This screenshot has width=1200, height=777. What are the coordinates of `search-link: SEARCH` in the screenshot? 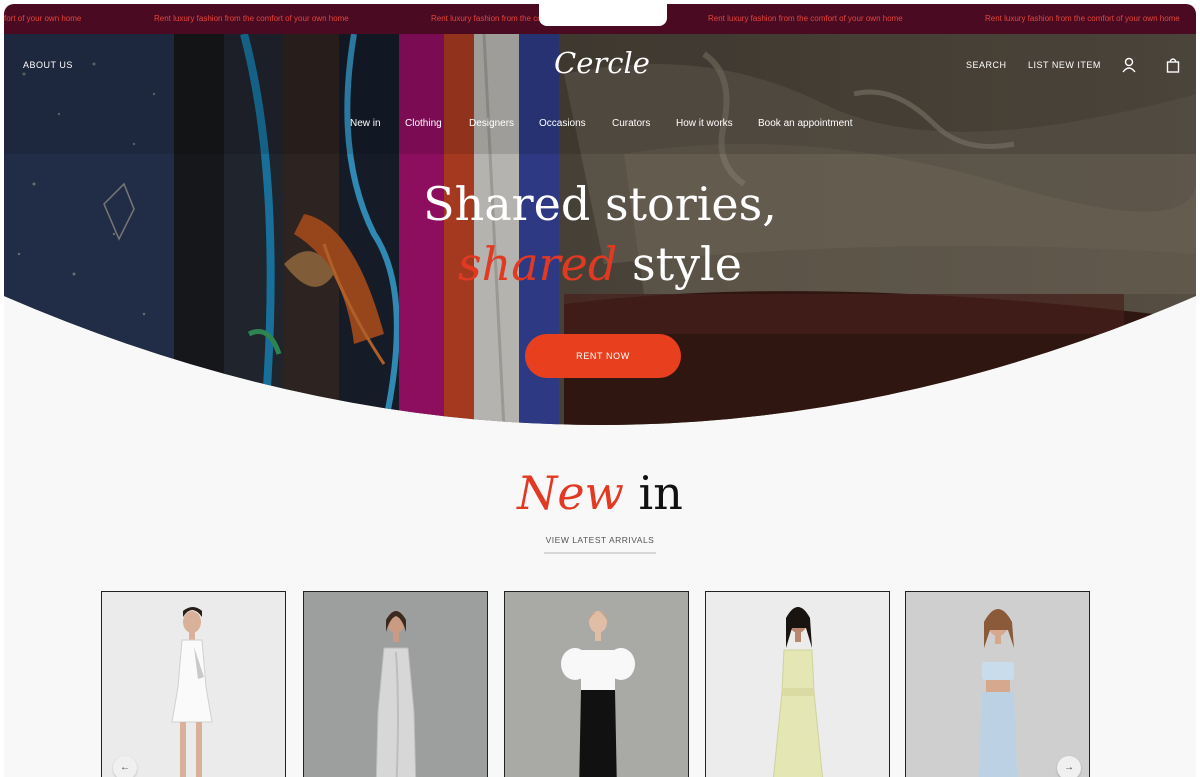 It's located at (986, 65).